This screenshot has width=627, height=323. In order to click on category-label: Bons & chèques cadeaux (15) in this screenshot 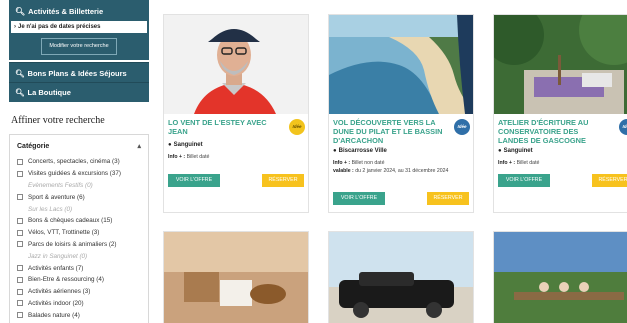, I will do `click(70, 221)`.